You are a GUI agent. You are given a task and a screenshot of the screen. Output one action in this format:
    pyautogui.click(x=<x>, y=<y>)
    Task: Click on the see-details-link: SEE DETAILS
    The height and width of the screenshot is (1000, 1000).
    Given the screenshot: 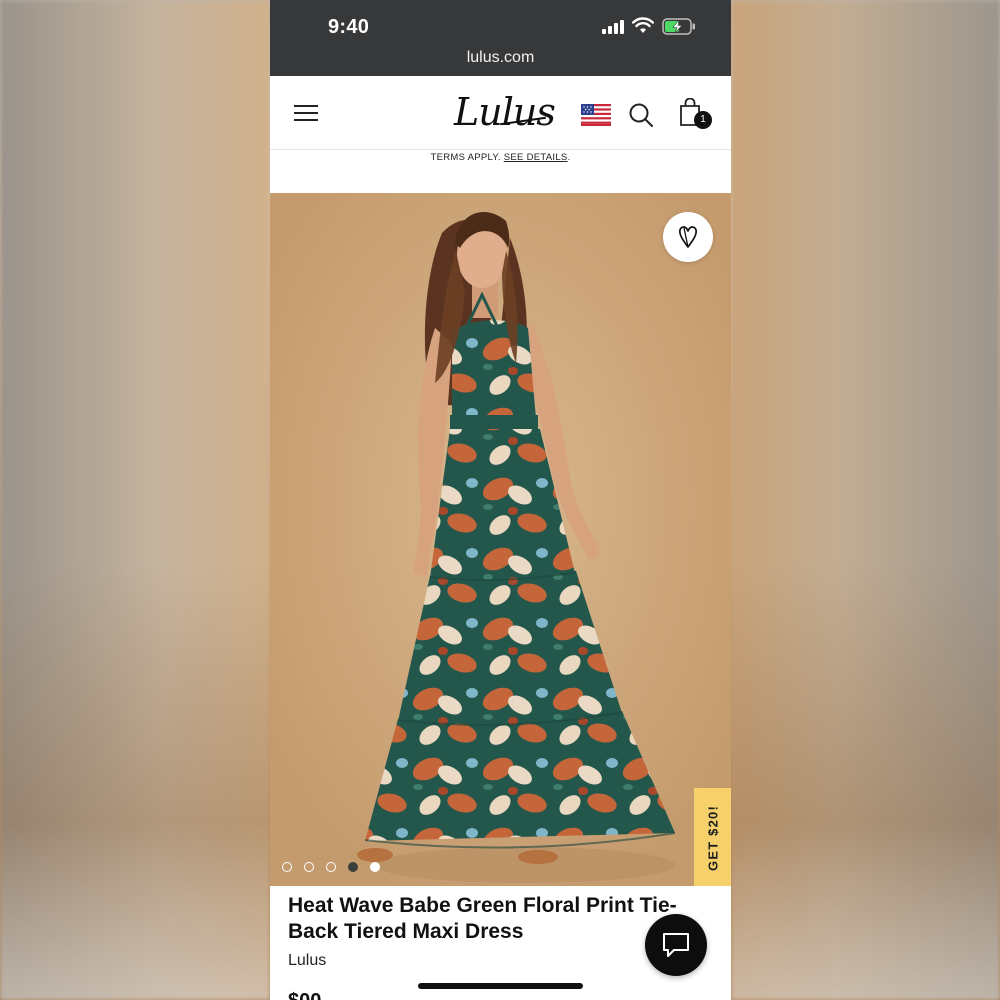 What is the action you would take?
    pyautogui.click(x=536, y=157)
    